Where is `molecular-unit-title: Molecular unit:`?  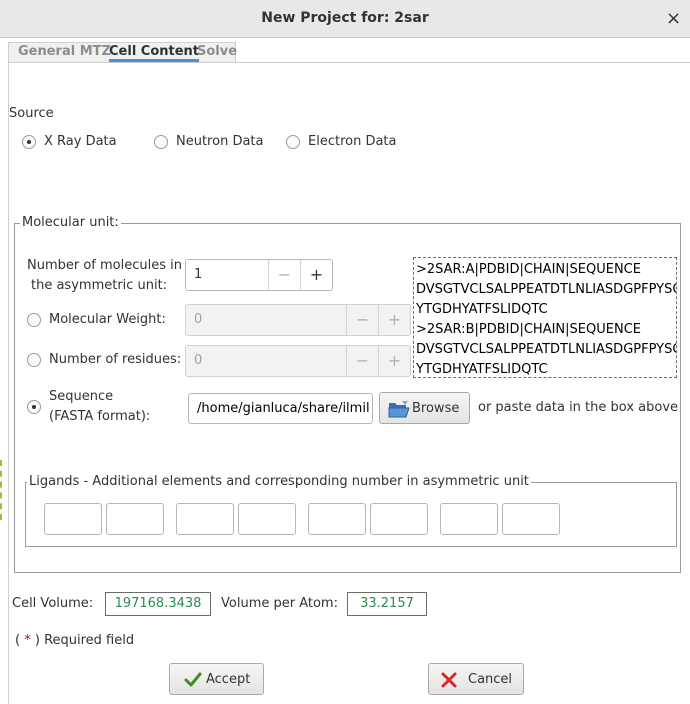 molecular-unit-title: Molecular unit: is located at coordinates (70, 222).